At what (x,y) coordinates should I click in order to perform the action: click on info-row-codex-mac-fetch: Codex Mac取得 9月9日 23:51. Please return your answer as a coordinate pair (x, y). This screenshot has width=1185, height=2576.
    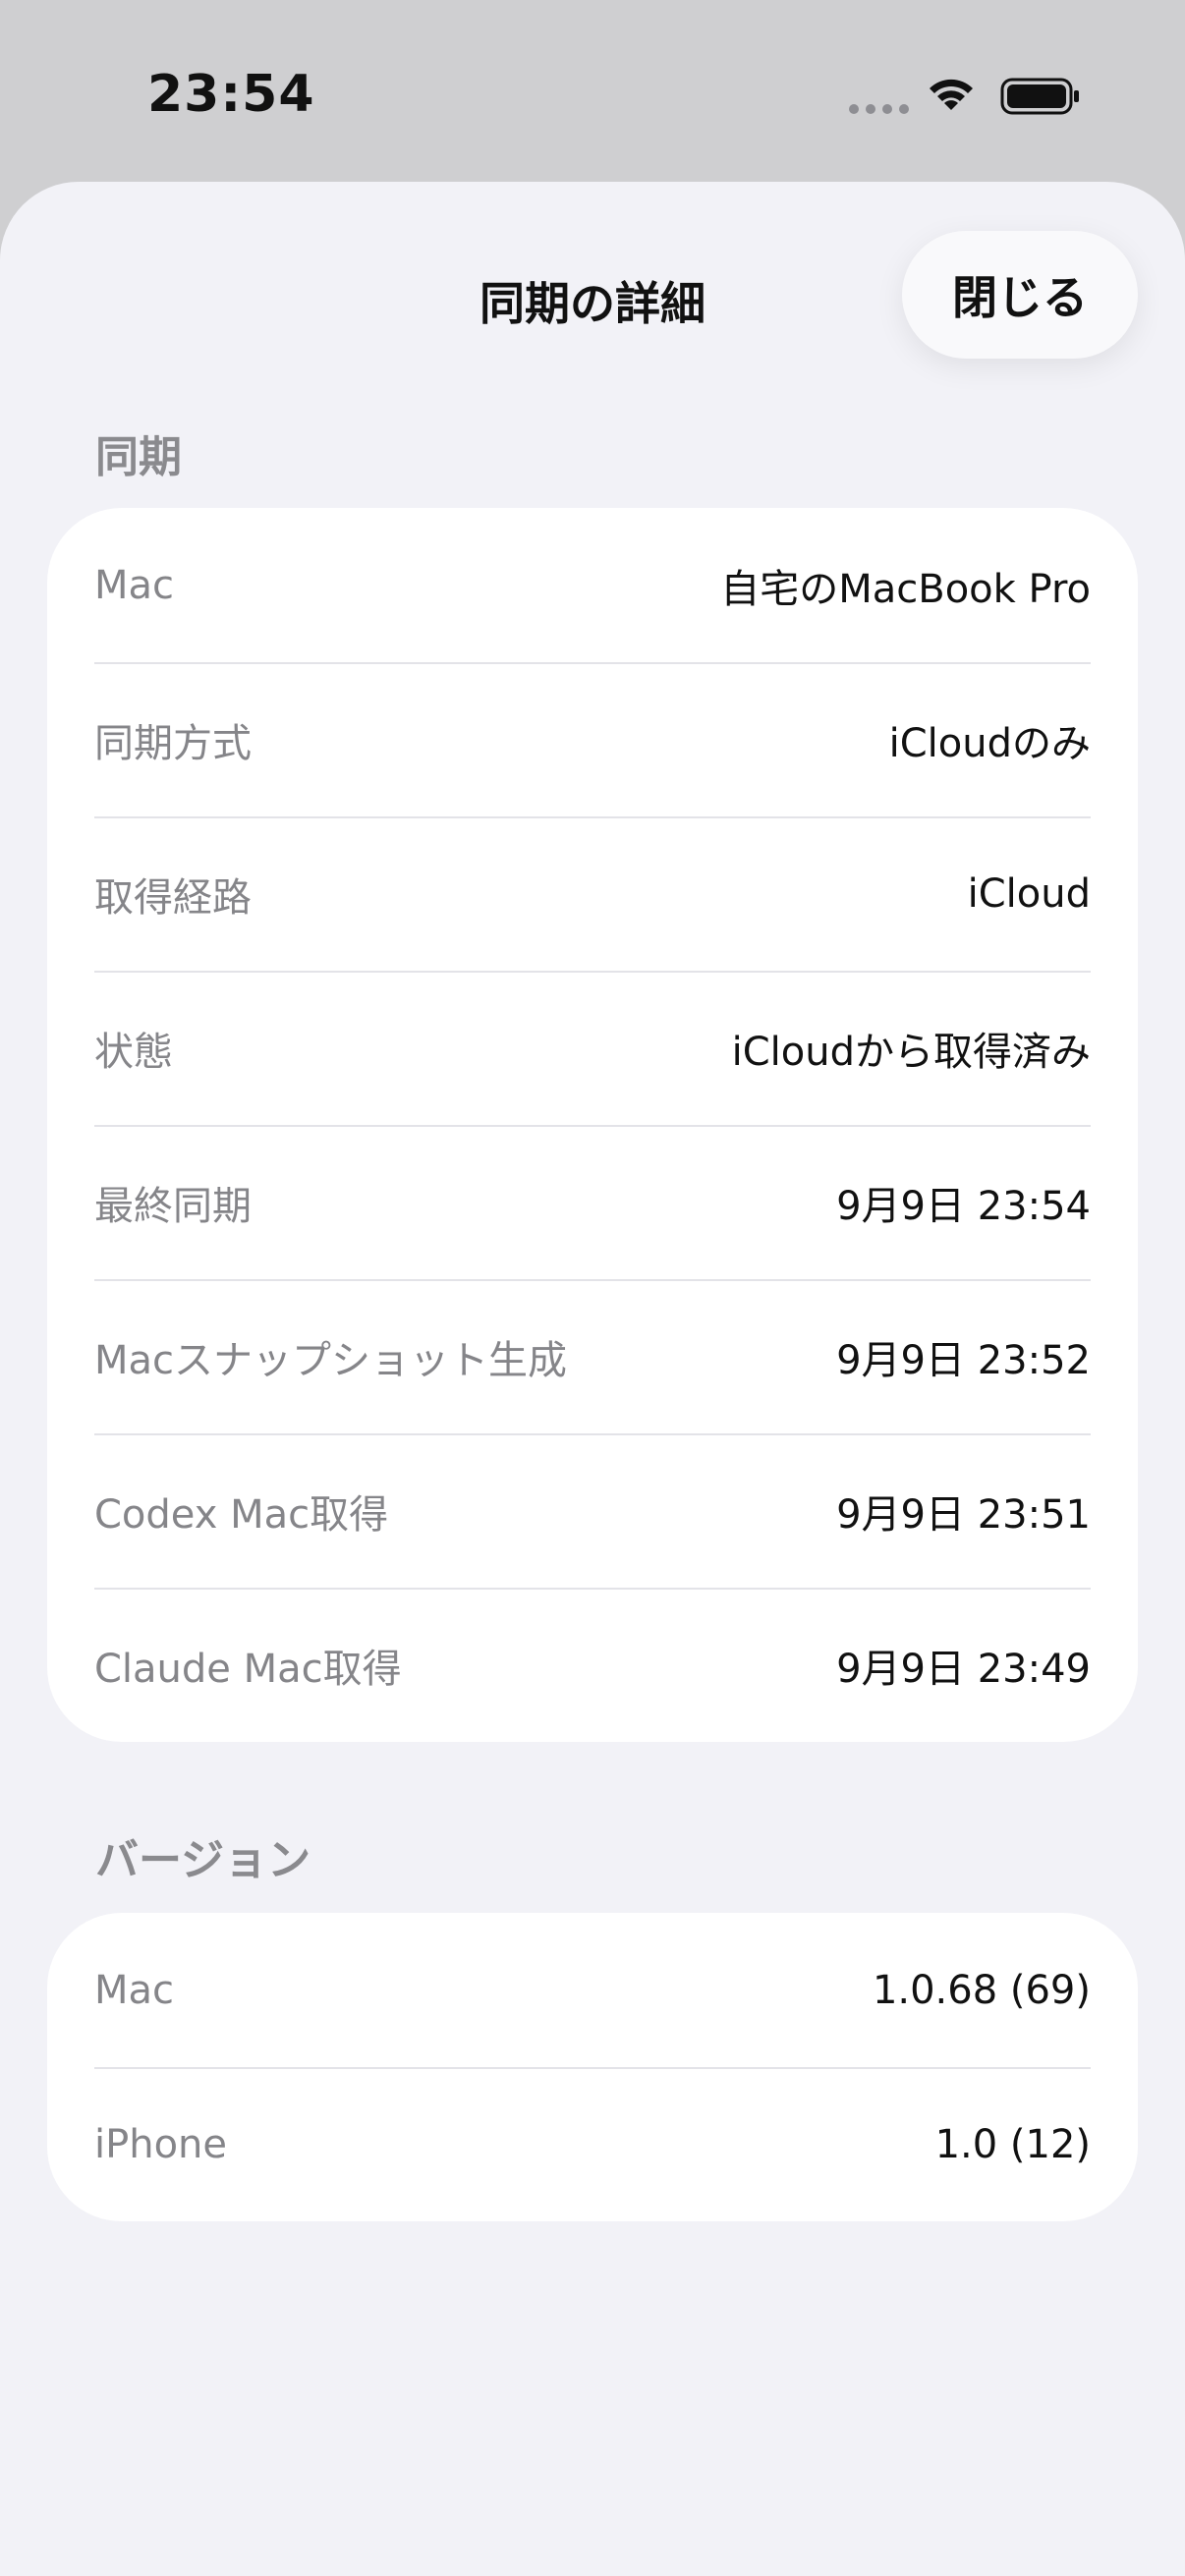
    Looking at the image, I should click on (592, 1510).